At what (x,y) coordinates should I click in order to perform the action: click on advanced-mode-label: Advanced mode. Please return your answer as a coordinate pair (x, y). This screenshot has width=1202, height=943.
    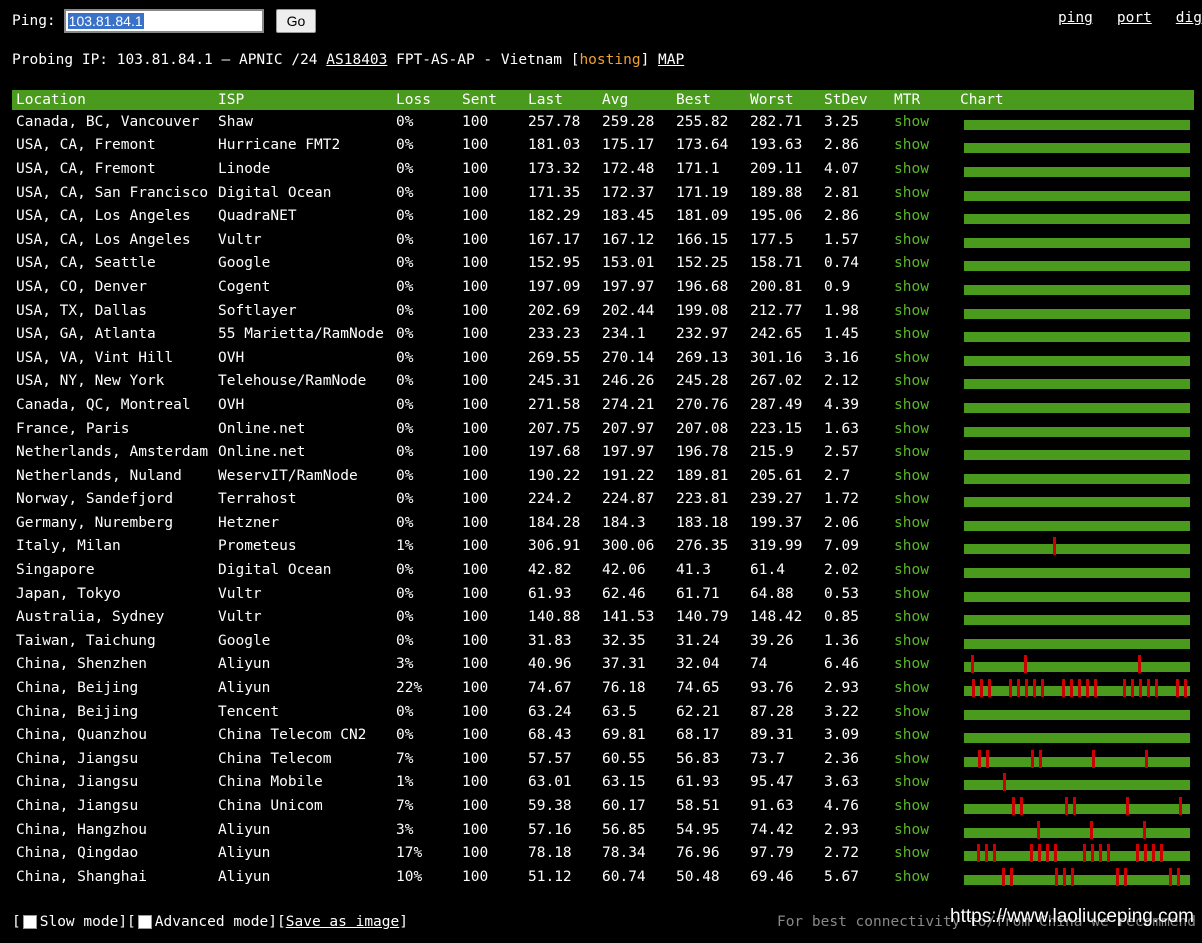
    Looking at the image, I should click on (211, 922).